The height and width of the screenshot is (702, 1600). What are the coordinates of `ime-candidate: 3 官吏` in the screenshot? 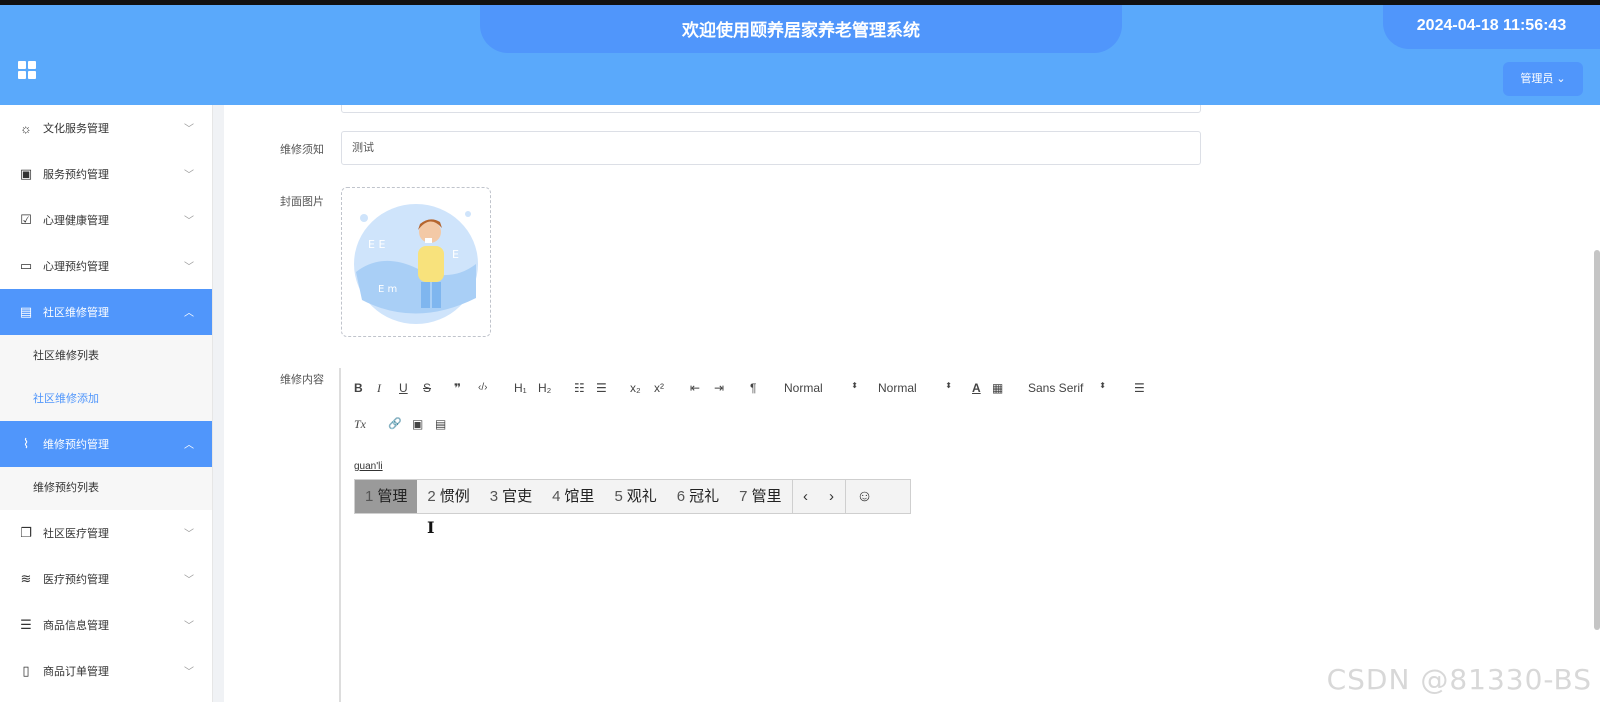 It's located at (511, 496).